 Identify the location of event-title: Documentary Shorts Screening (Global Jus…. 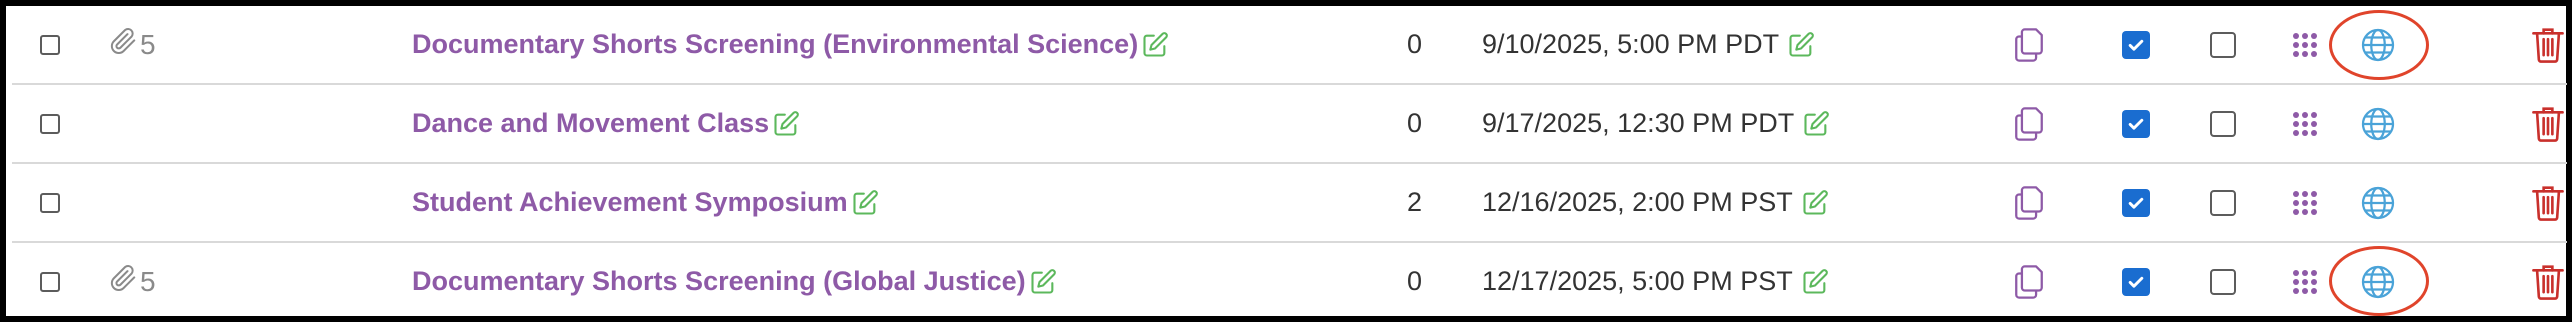
(719, 281).